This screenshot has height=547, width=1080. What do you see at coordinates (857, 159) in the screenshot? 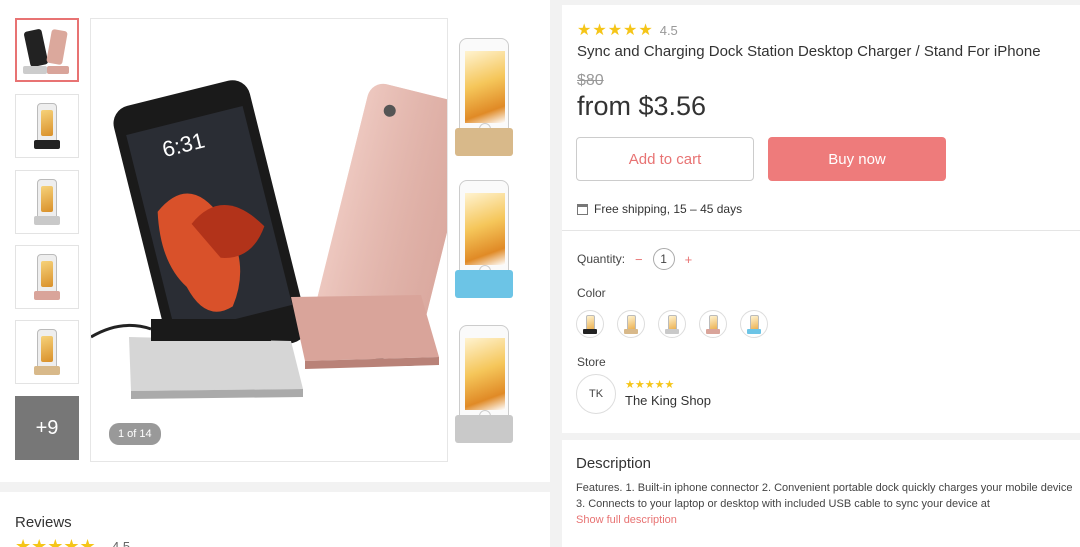
I see `buy-now-button: Buy now` at bounding box center [857, 159].